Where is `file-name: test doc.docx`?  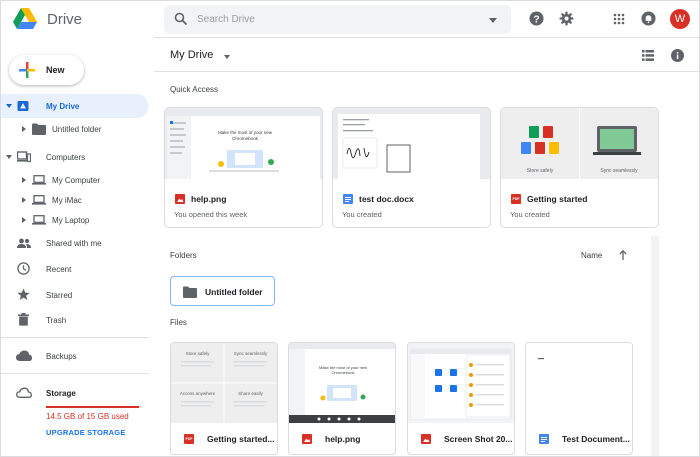
file-name: test doc.docx is located at coordinates (386, 199).